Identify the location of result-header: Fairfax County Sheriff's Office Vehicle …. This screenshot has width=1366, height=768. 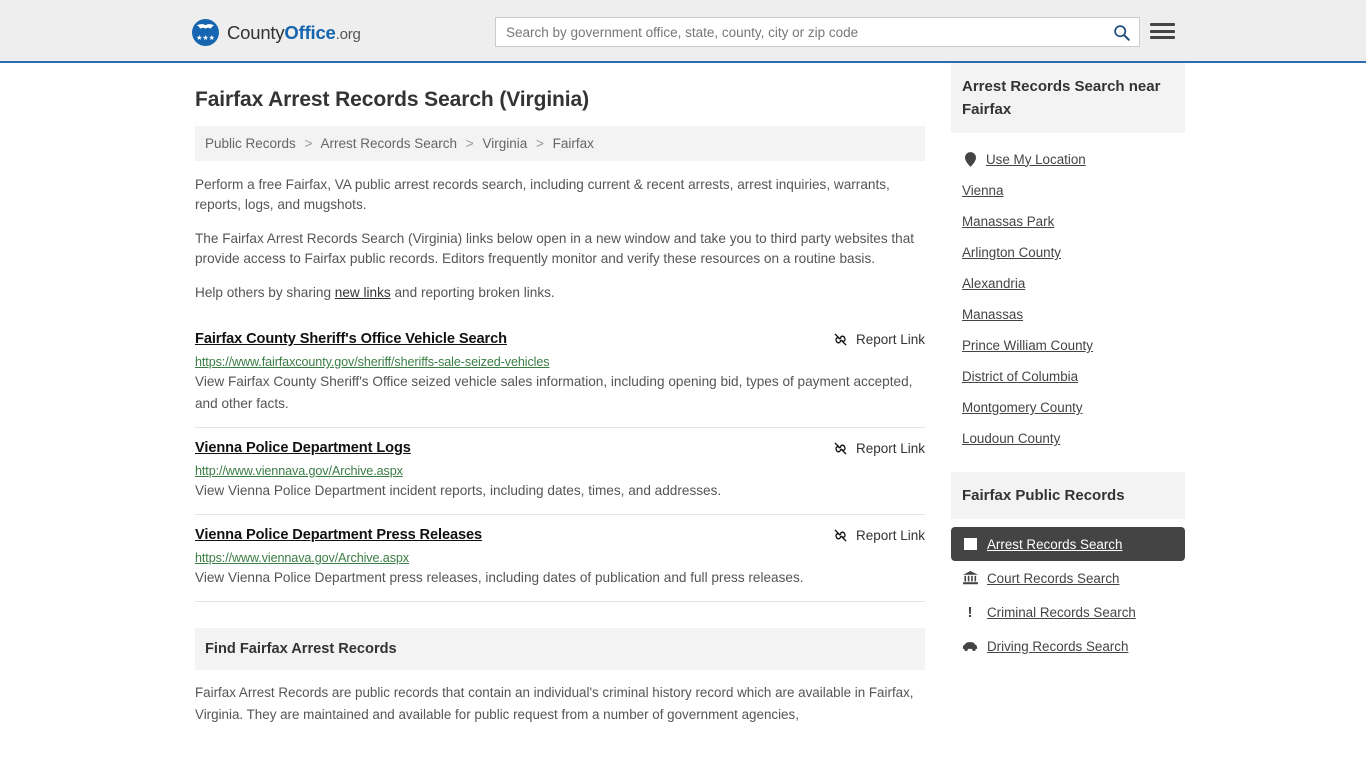
(560, 339).